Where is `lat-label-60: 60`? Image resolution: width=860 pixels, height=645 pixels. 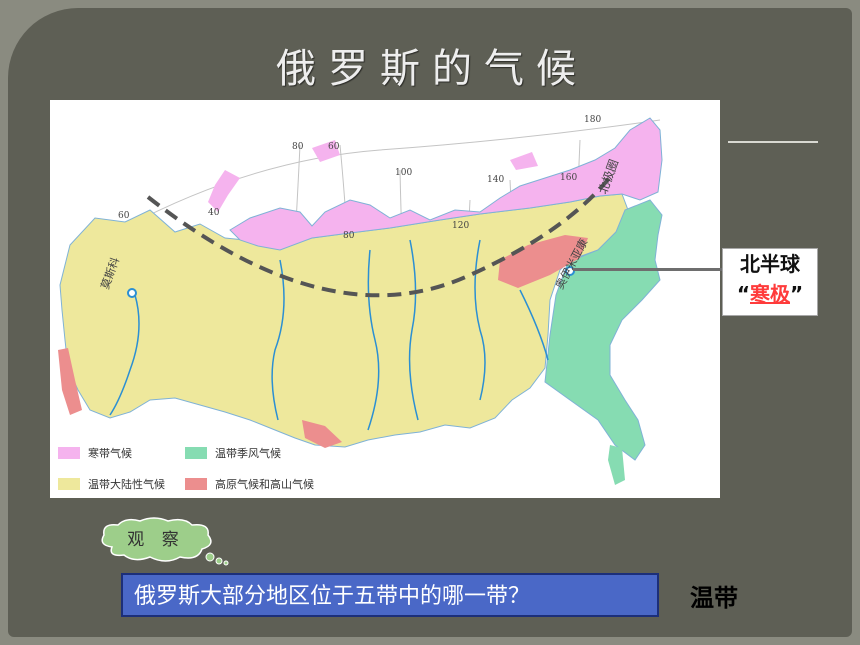
lat-label-60: 60 is located at coordinates (334, 147).